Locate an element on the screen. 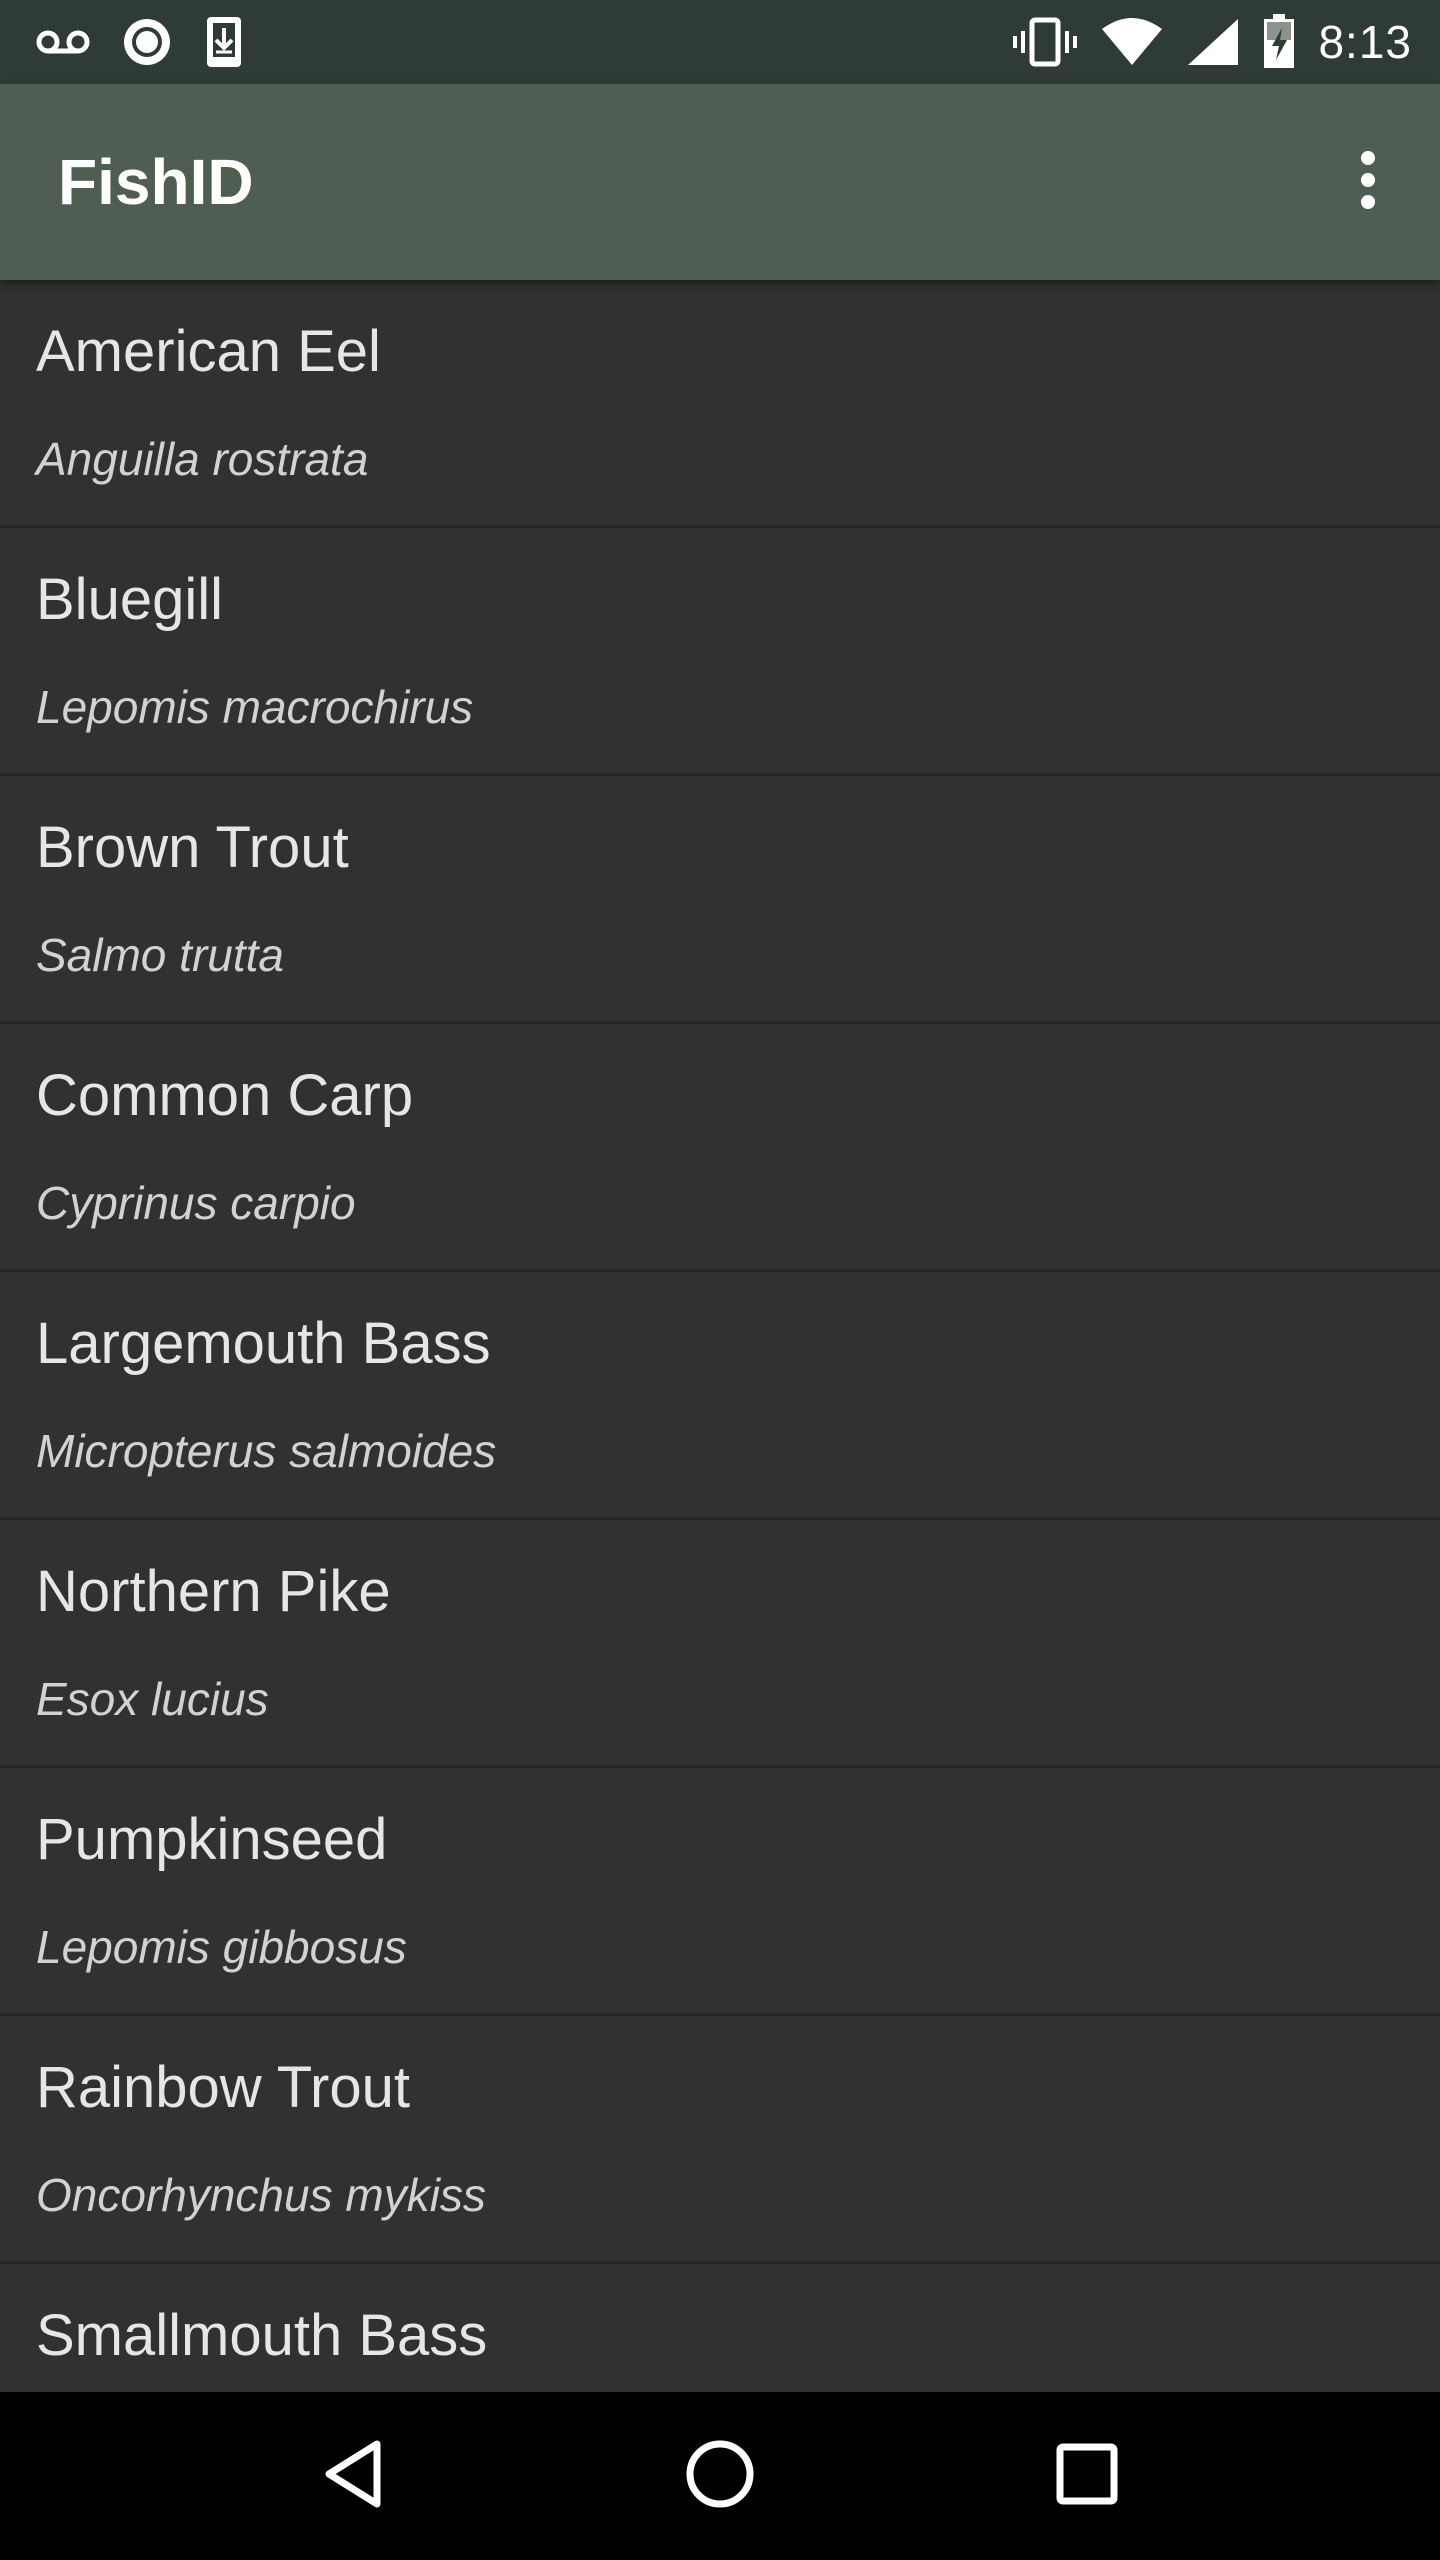  back-icon is located at coordinates (353, 2476).